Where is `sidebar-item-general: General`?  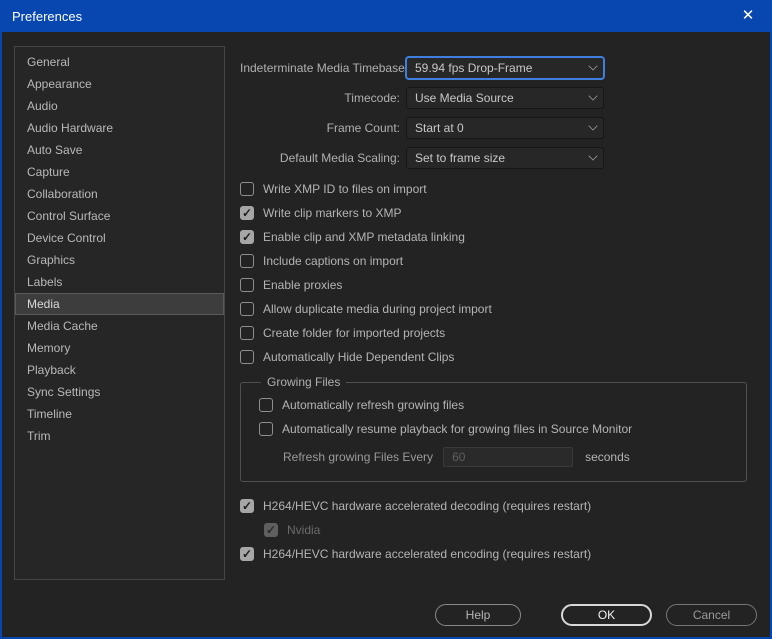 sidebar-item-general: General is located at coordinates (119, 62).